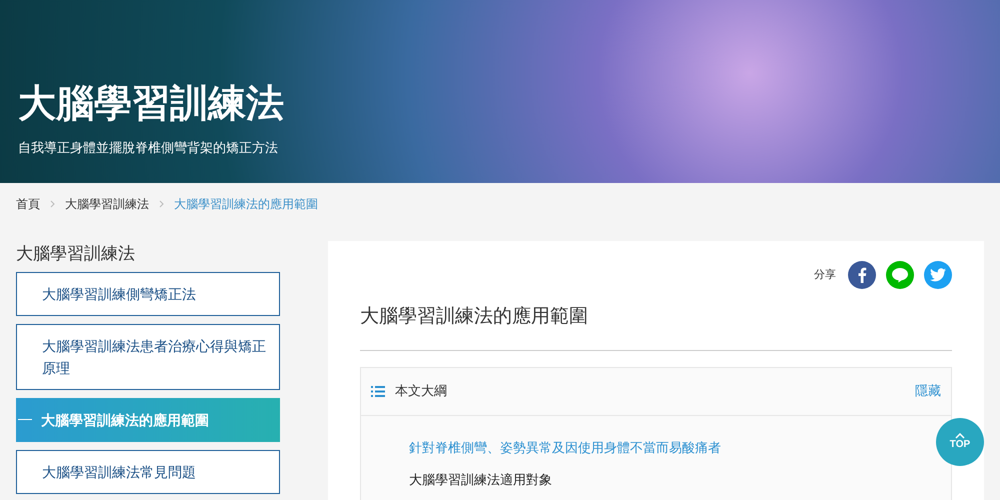 This screenshot has height=500, width=1000. Describe the element at coordinates (148, 472) in the screenshot. I see `sidebar-item: 大腦學習訓練法常見問題` at that location.